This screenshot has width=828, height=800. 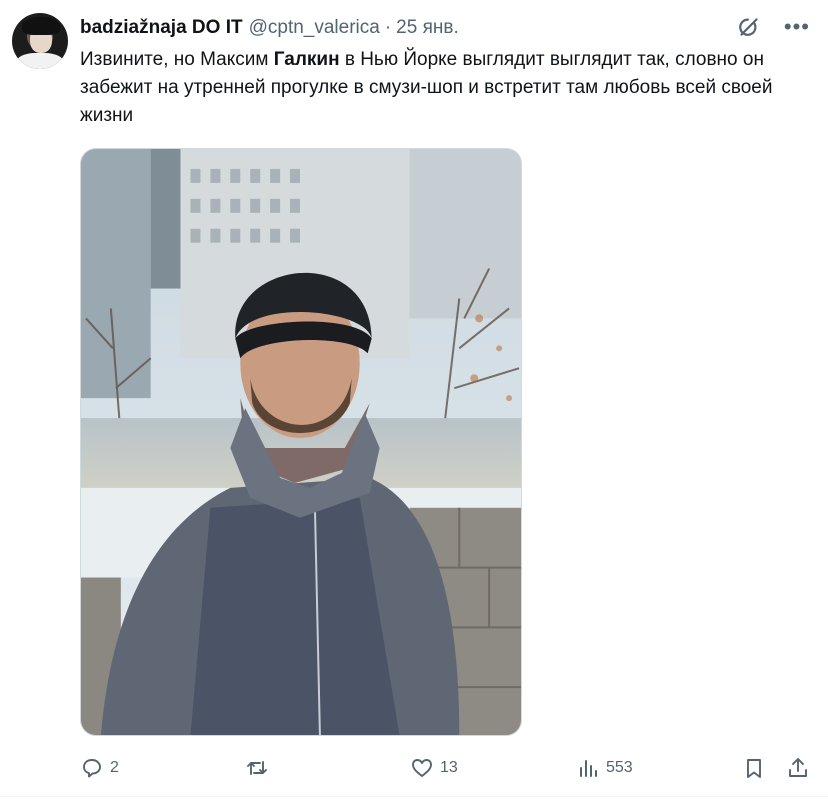 I want to click on avatar-hat-shape, so click(x=41, y=26).